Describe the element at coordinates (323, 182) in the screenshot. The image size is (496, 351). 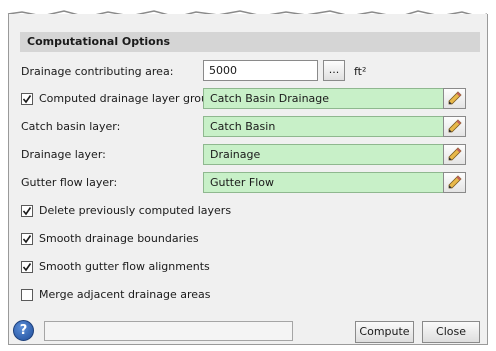
I see `gutter-flow-layer-field: Gutter Flow` at that location.